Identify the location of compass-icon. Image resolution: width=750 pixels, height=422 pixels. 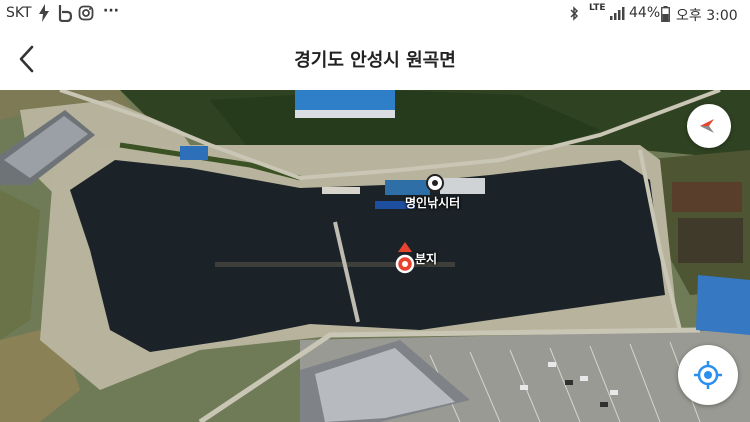
(709, 128).